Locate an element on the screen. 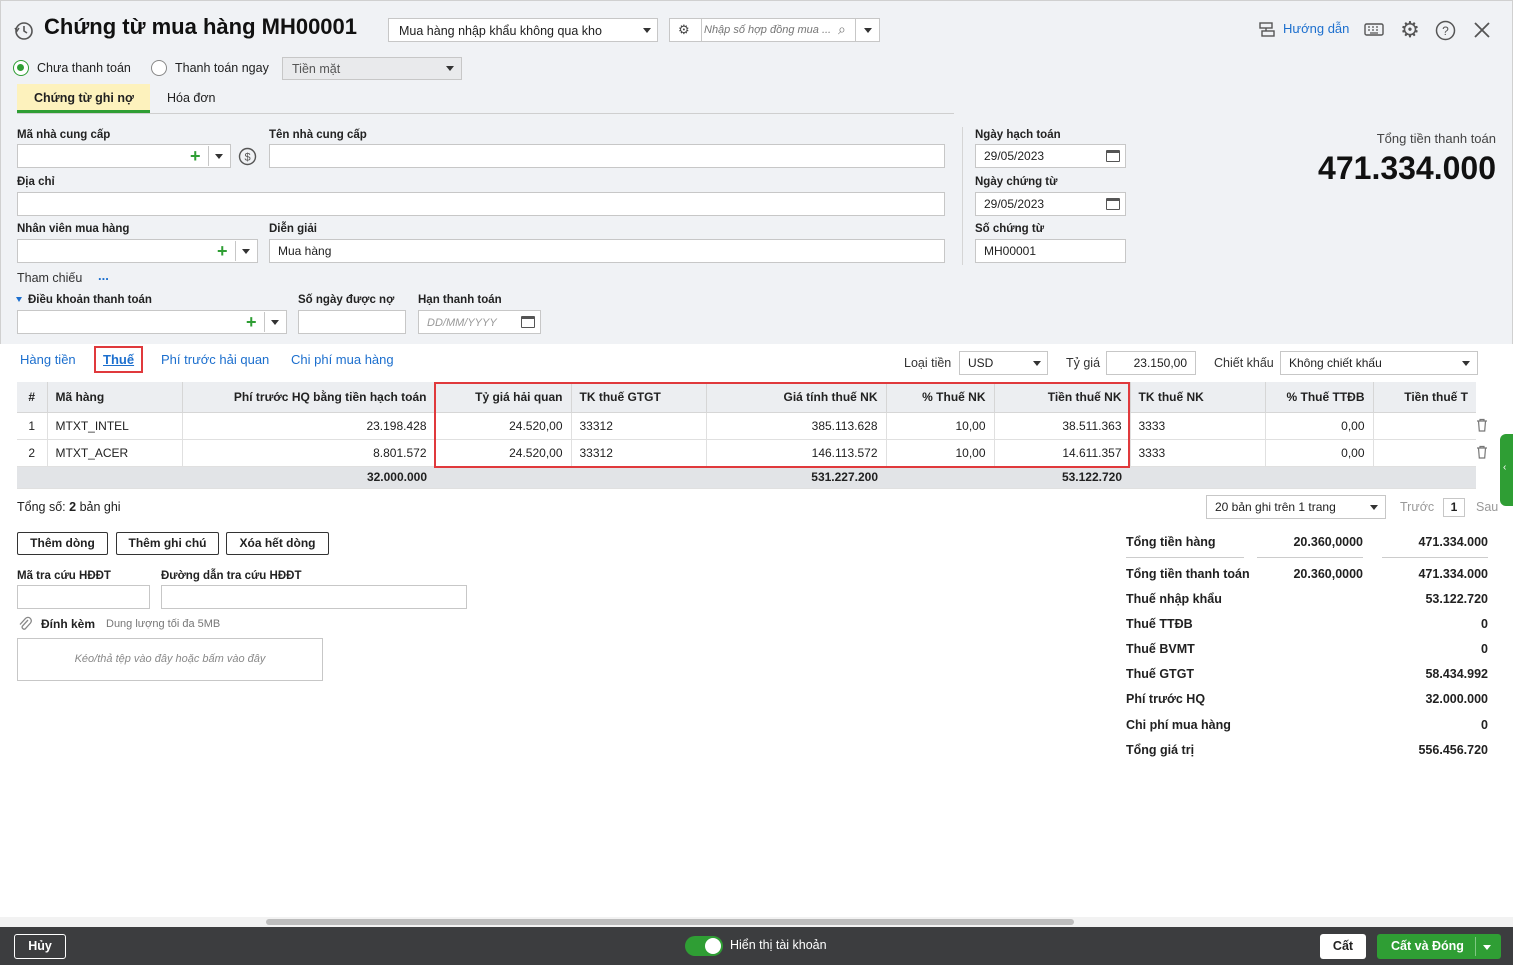 The image size is (1513, 965). lookup-code-field is located at coordinates (83, 597).